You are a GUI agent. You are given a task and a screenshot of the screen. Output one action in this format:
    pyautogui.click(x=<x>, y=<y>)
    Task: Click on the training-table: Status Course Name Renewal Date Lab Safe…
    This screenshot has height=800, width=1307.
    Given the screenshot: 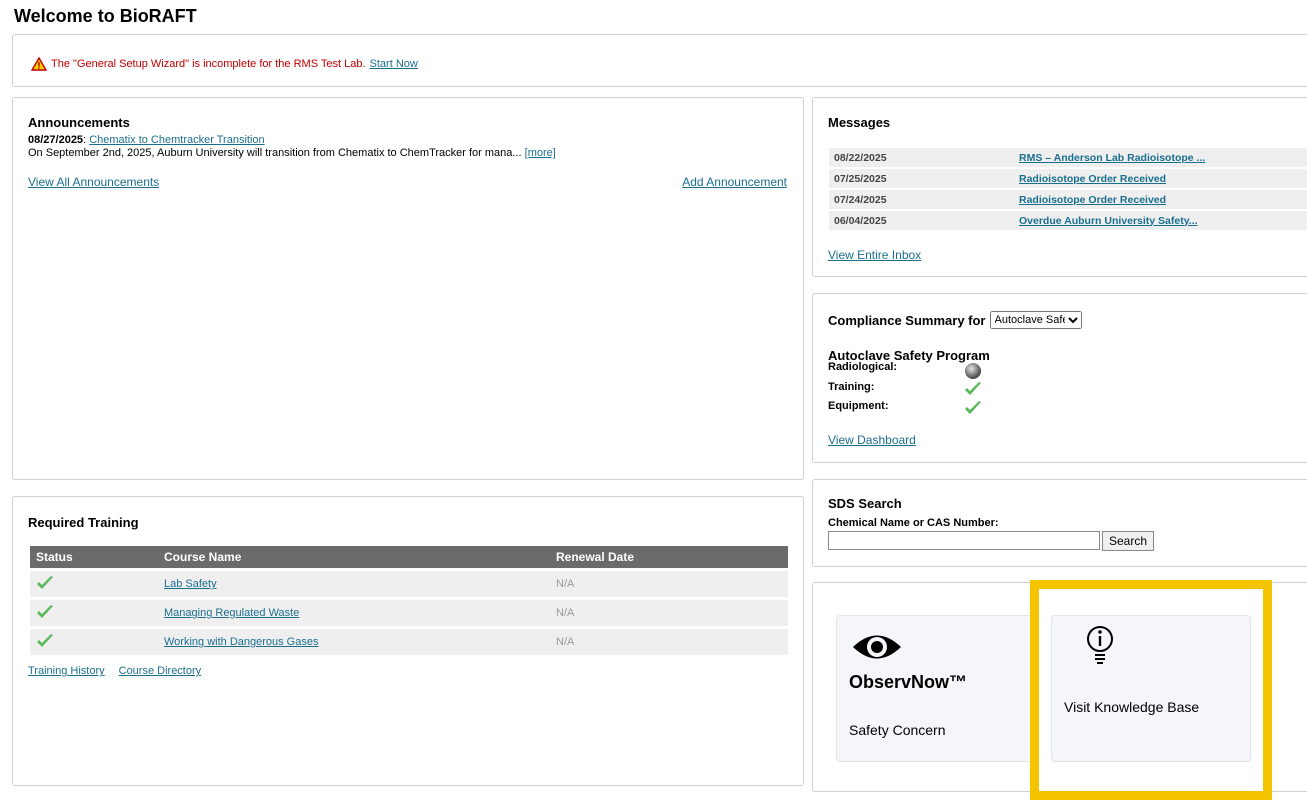 What is the action you would take?
    pyautogui.click(x=409, y=600)
    